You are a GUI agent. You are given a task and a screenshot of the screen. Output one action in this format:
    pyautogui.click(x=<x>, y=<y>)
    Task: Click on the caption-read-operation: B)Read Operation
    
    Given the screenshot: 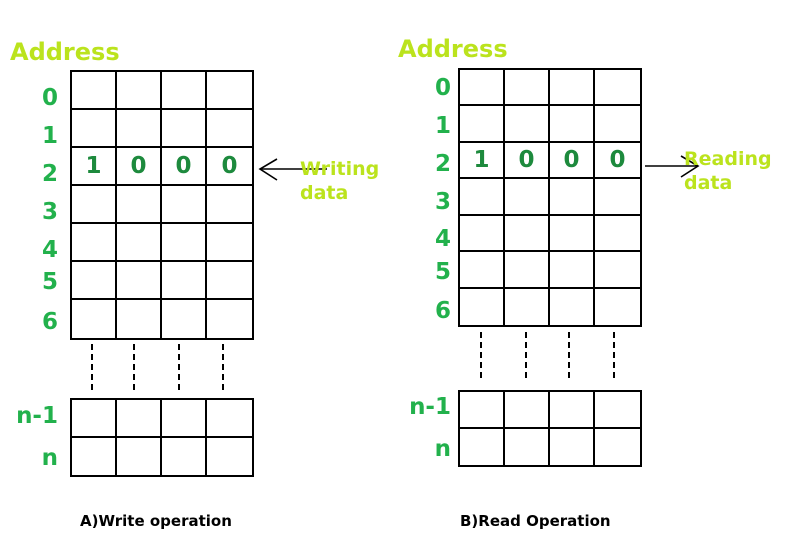 What is the action you would take?
    pyautogui.click(x=535, y=521)
    